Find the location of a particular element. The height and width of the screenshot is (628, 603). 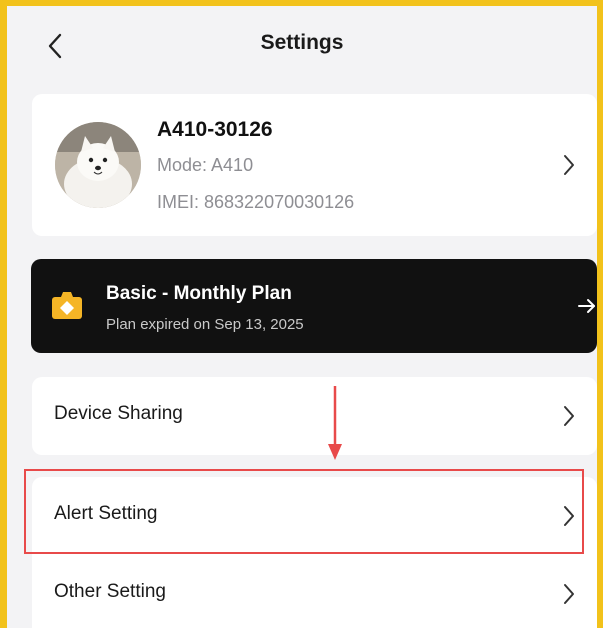

dog-avatar-image is located at coordinates (98, 165).